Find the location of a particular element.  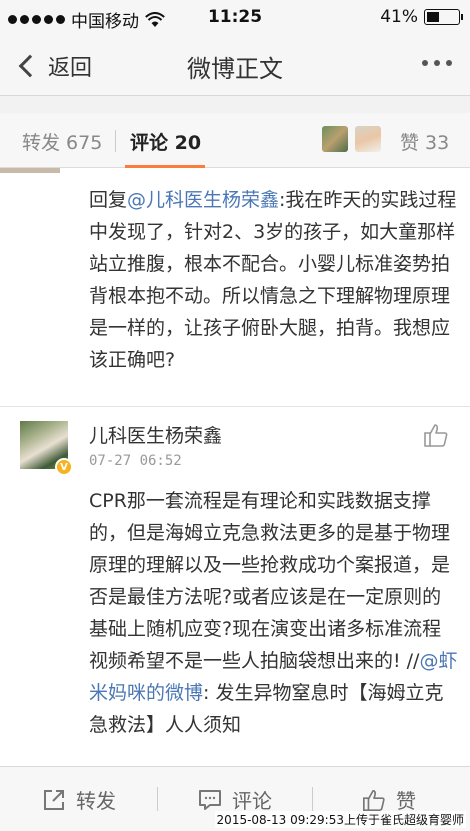

nav-bar: 返回 微博正文 is located at coordinates (235, 65).